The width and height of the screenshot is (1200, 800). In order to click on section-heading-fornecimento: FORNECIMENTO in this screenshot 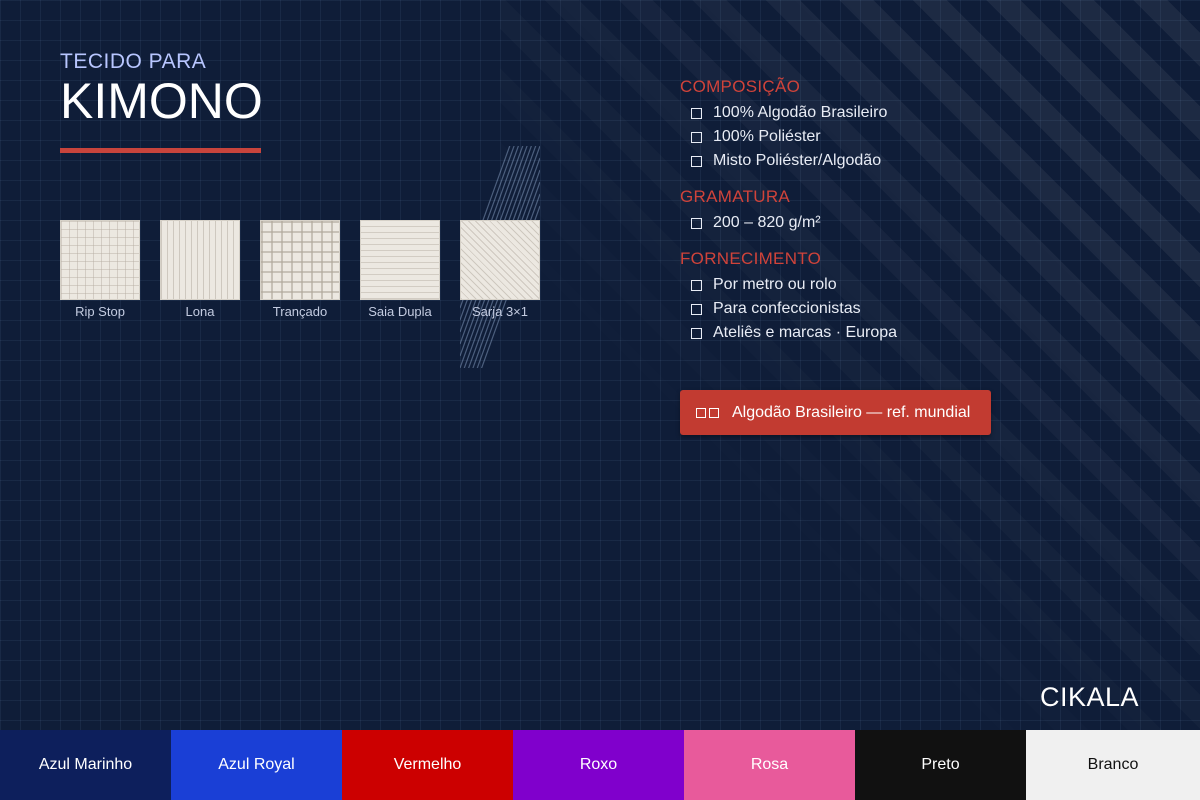, I will do `click(751, 258)`.